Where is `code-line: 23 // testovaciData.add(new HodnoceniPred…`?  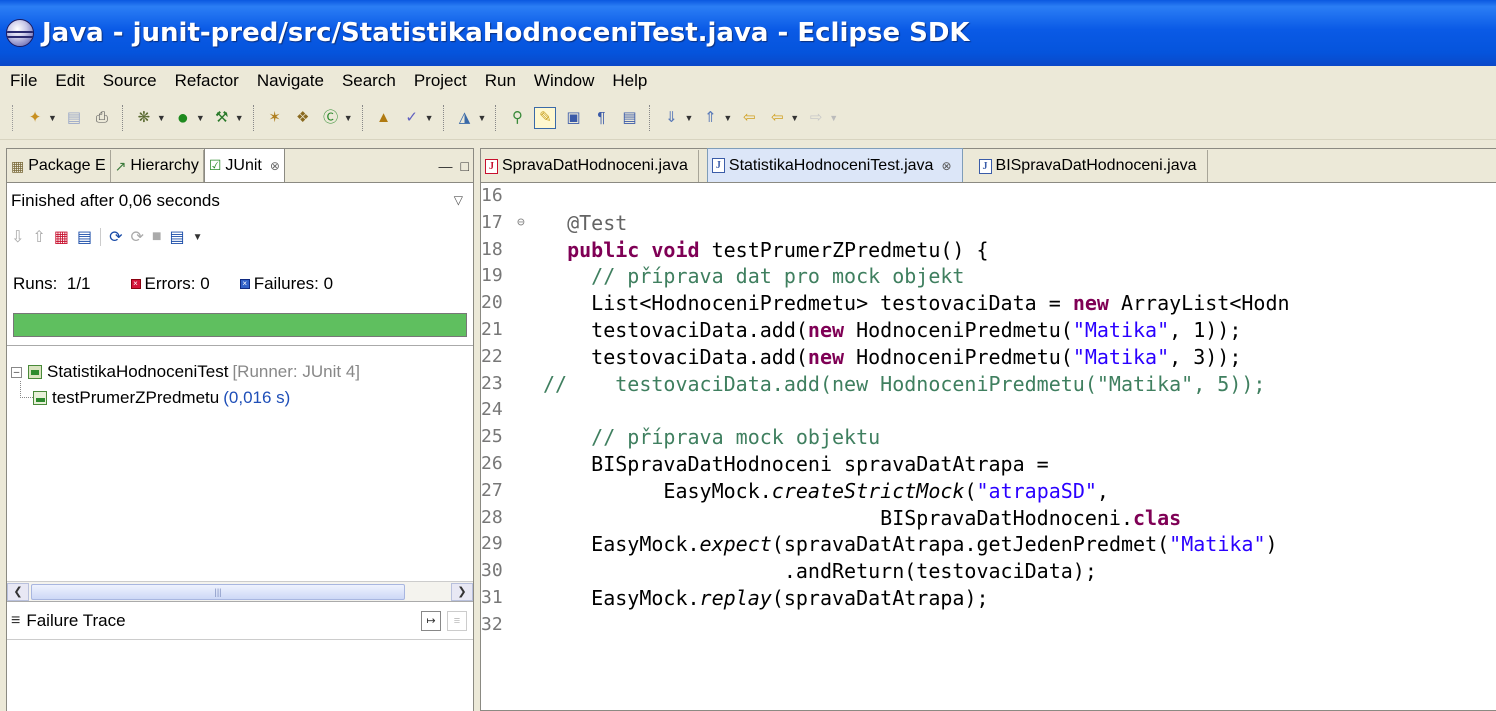 code-line: 23 // testovaciData.add(new HodnoceniPred… is located at coordinates (988, 384).